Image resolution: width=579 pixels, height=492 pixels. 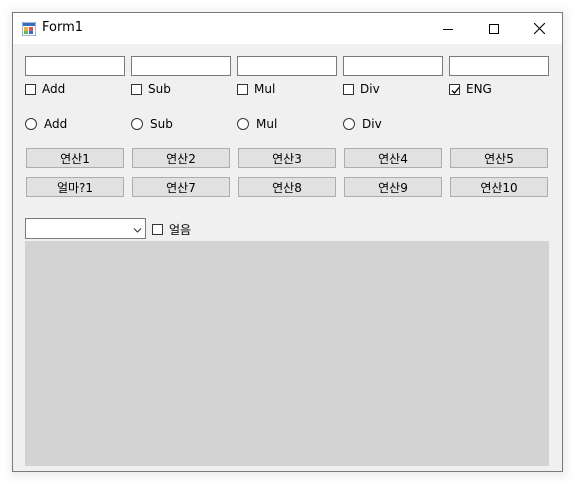 I want to click on minimize-button, so click(x=448, y=28).